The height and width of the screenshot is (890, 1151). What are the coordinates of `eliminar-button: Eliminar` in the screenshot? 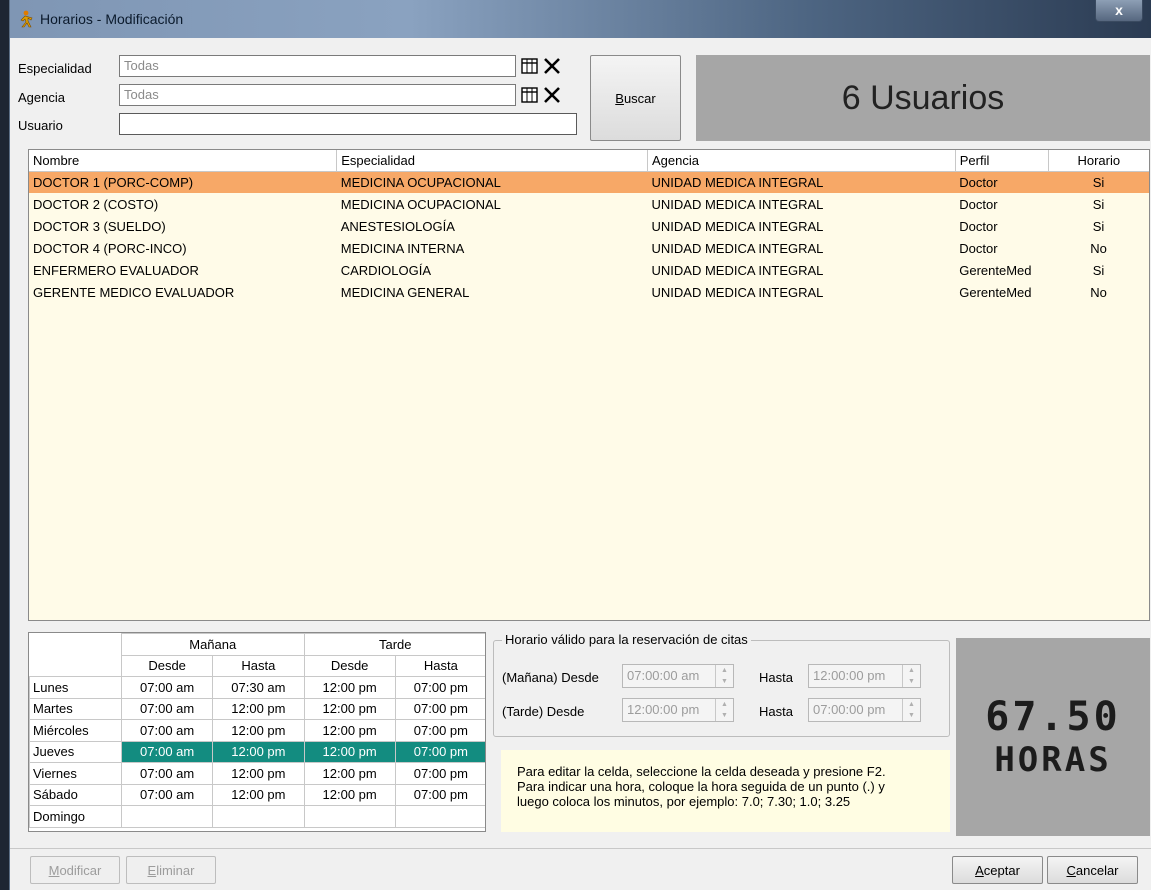 It's located at (171, 870).